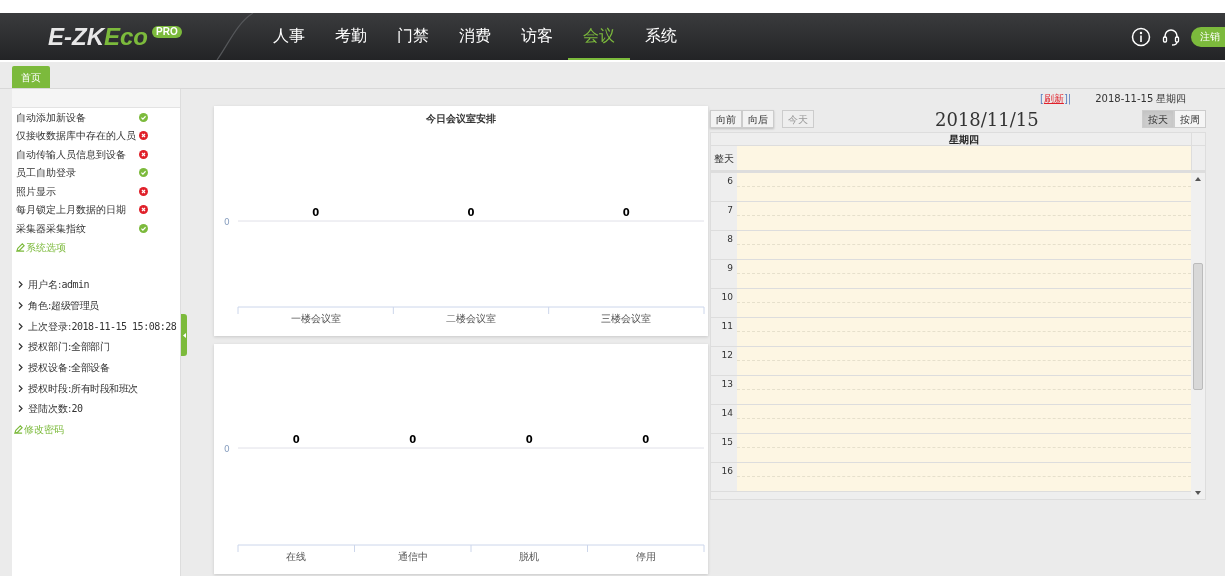 This screenshot has height=576, width=1225. Describe the element at coordinates (727, 297) in the screenshot. I see `hour-label: 10` at that location.